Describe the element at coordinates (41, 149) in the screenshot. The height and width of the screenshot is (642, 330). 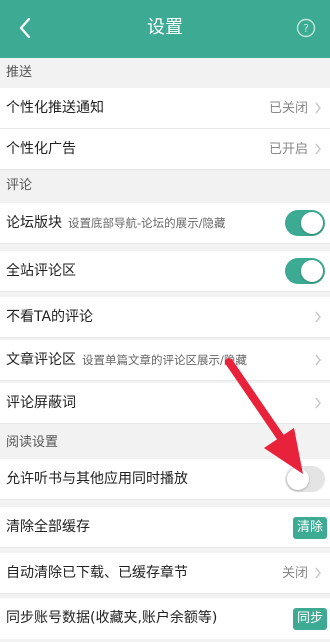
I see `row-label: 个性化广告` at that location.